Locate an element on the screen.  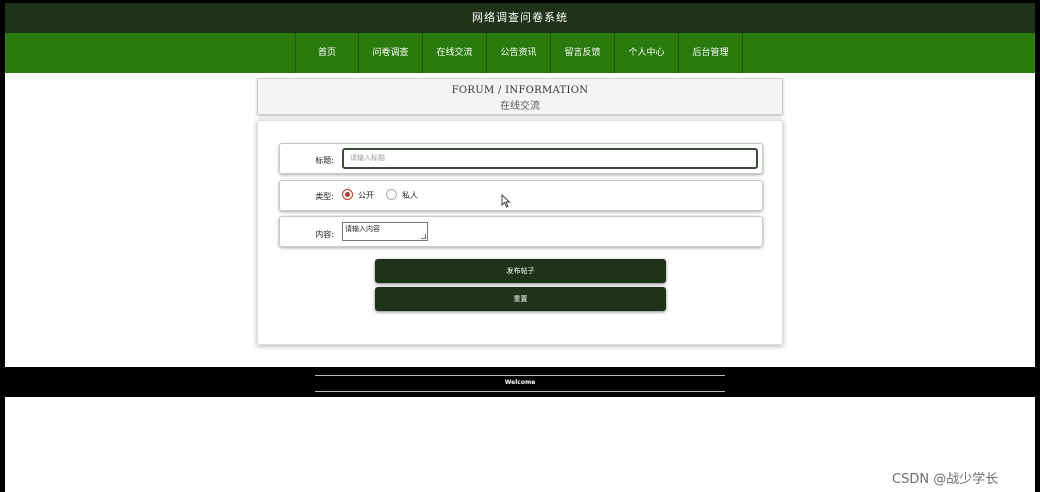
reset-button: 重置 is located at coordinates (520, 299).